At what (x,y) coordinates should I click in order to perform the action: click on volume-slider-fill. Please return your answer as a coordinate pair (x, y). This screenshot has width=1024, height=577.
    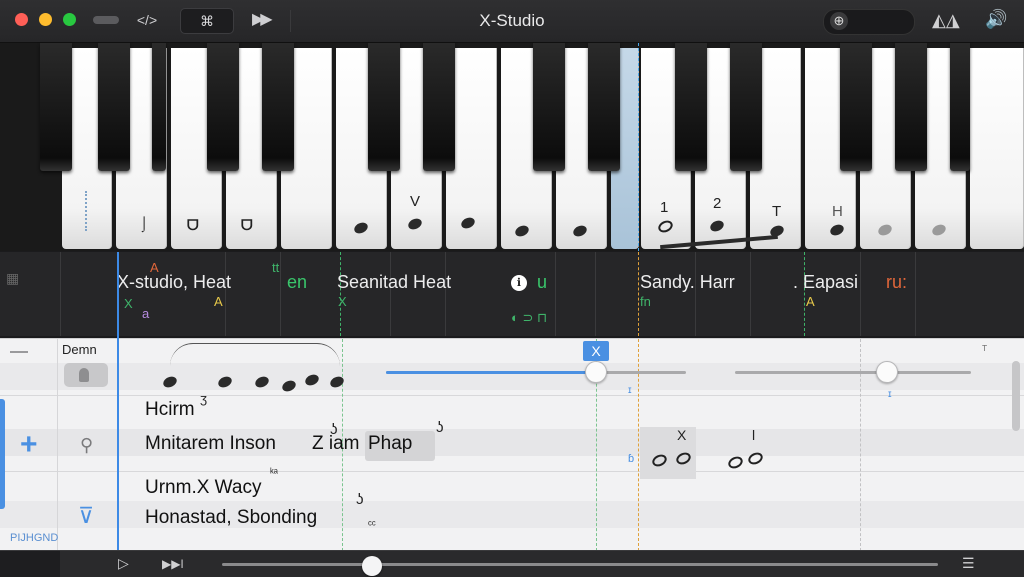
    Looking at the image, I should click on (490, 372).